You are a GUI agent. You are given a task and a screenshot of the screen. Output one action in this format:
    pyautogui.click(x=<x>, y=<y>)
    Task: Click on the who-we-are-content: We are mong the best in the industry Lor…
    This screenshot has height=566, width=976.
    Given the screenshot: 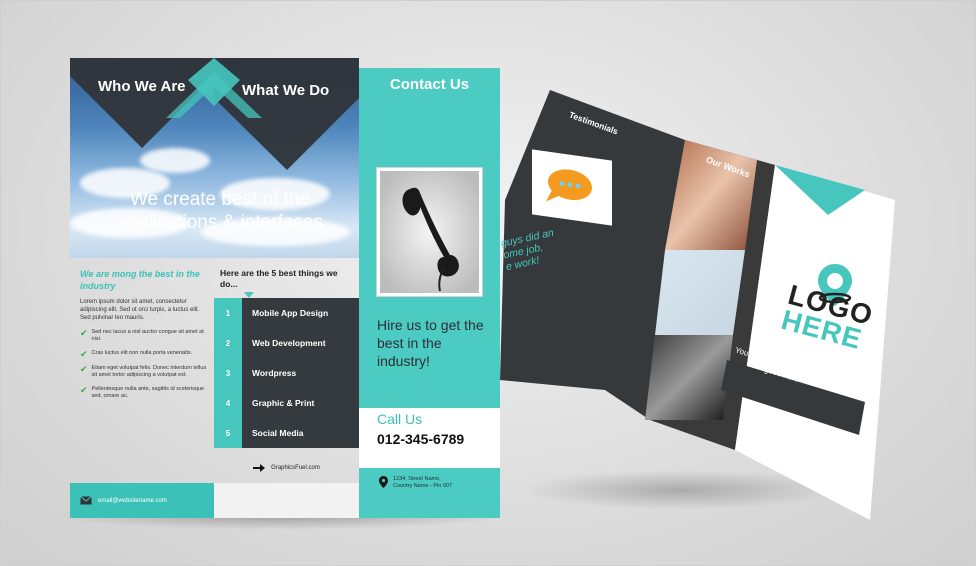 What is the action you would take?
    pyautogui.click(x=144, y=334)
    